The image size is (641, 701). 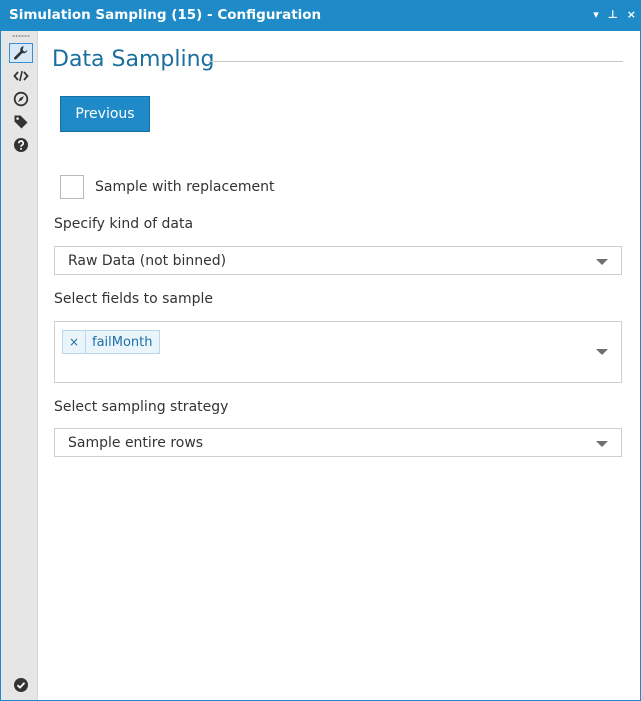 I want to click on window-menu-dropdown-icon: ▾, so click(x=596, y=15).